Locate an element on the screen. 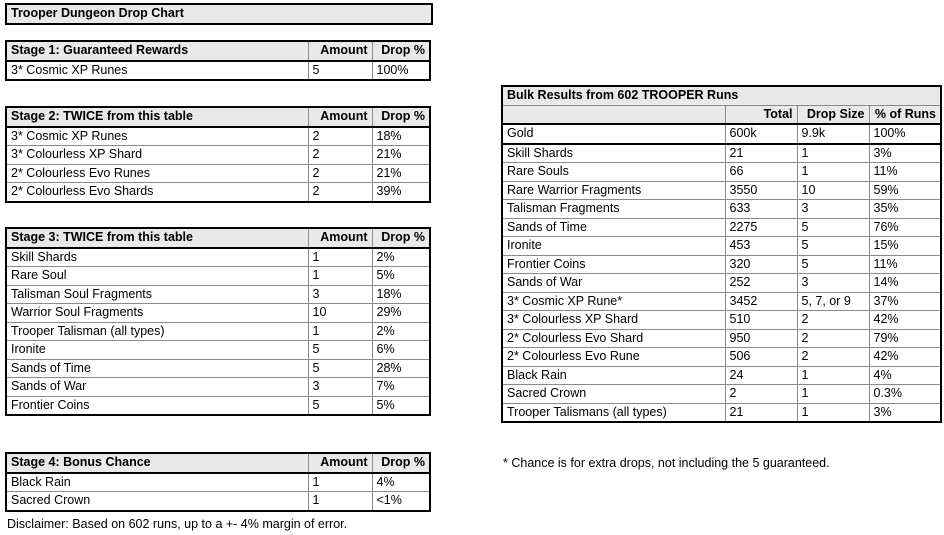  item-name: Frontier Coins is located at coordinates (157, 405).